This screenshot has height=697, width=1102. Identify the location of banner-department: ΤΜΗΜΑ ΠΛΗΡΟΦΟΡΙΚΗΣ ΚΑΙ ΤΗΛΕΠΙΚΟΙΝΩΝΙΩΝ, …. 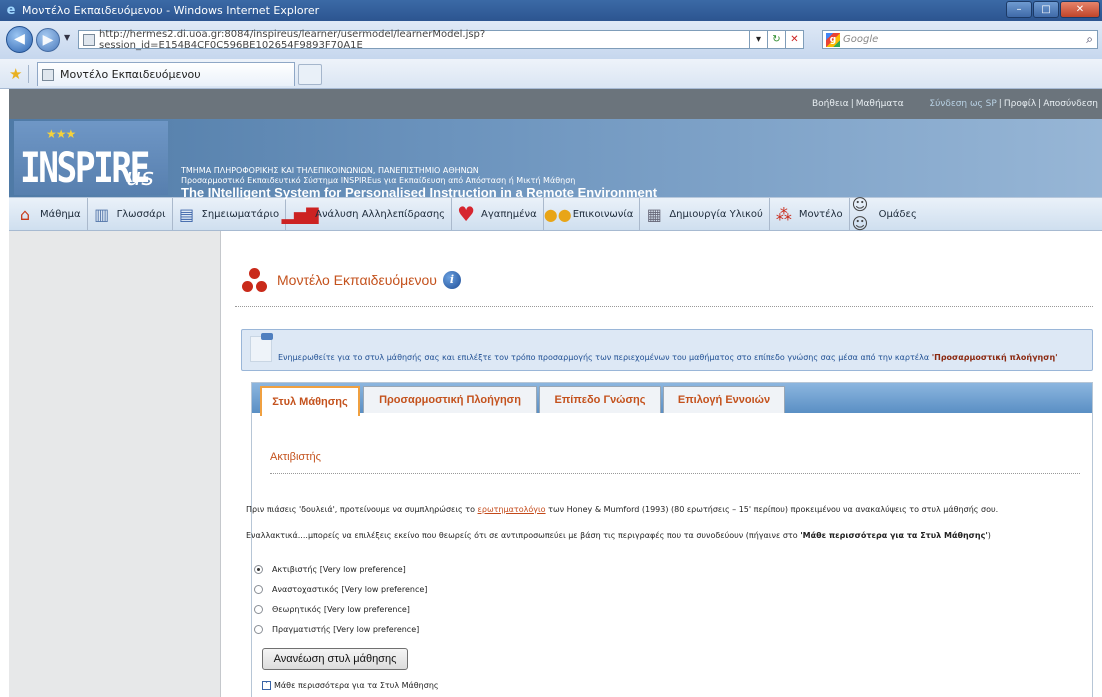
(330, 170).